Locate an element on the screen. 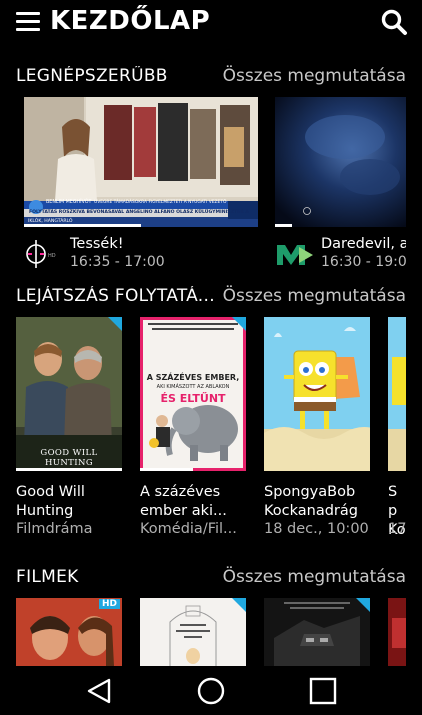 The image size is (422, 715). spongyabob-poster-art is located at coordinates (317, 394).